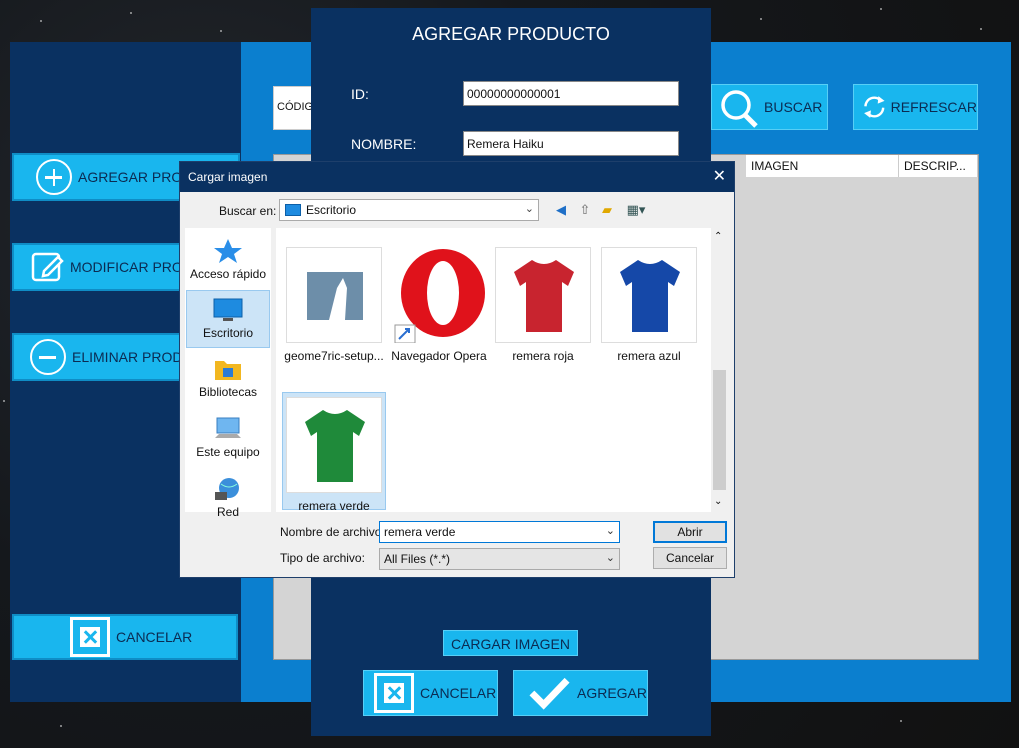 The height and width of the screenshot is (748, 1019). Describe the element at coordinates (228, 489) in the screenshot. I see `network-icon` at that location.